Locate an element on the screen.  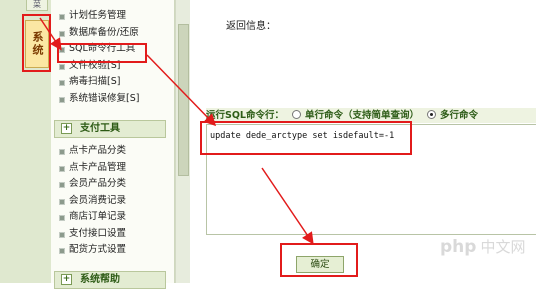
watermark: php 中文网 is located at coordinates (482, 246).